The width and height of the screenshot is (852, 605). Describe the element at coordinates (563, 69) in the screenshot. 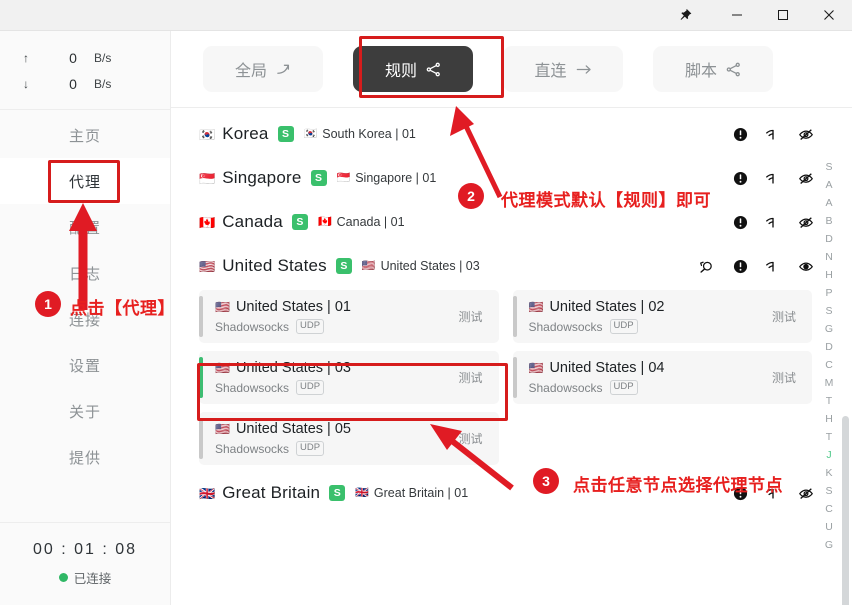

I see `tab-direct: 直连` at that location.